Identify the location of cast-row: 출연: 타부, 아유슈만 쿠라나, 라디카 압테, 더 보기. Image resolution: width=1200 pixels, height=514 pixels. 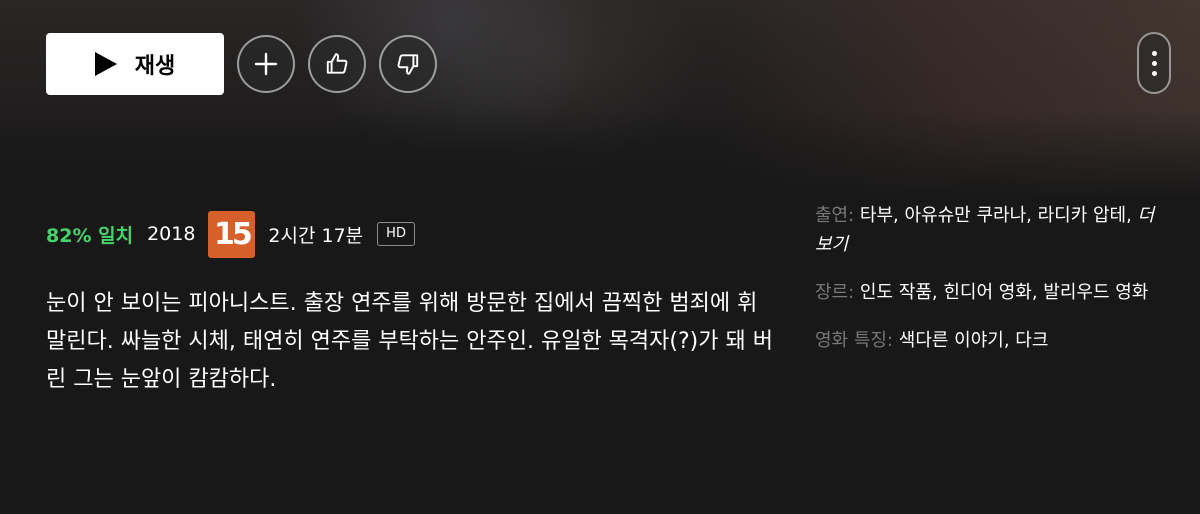
(987, 230).